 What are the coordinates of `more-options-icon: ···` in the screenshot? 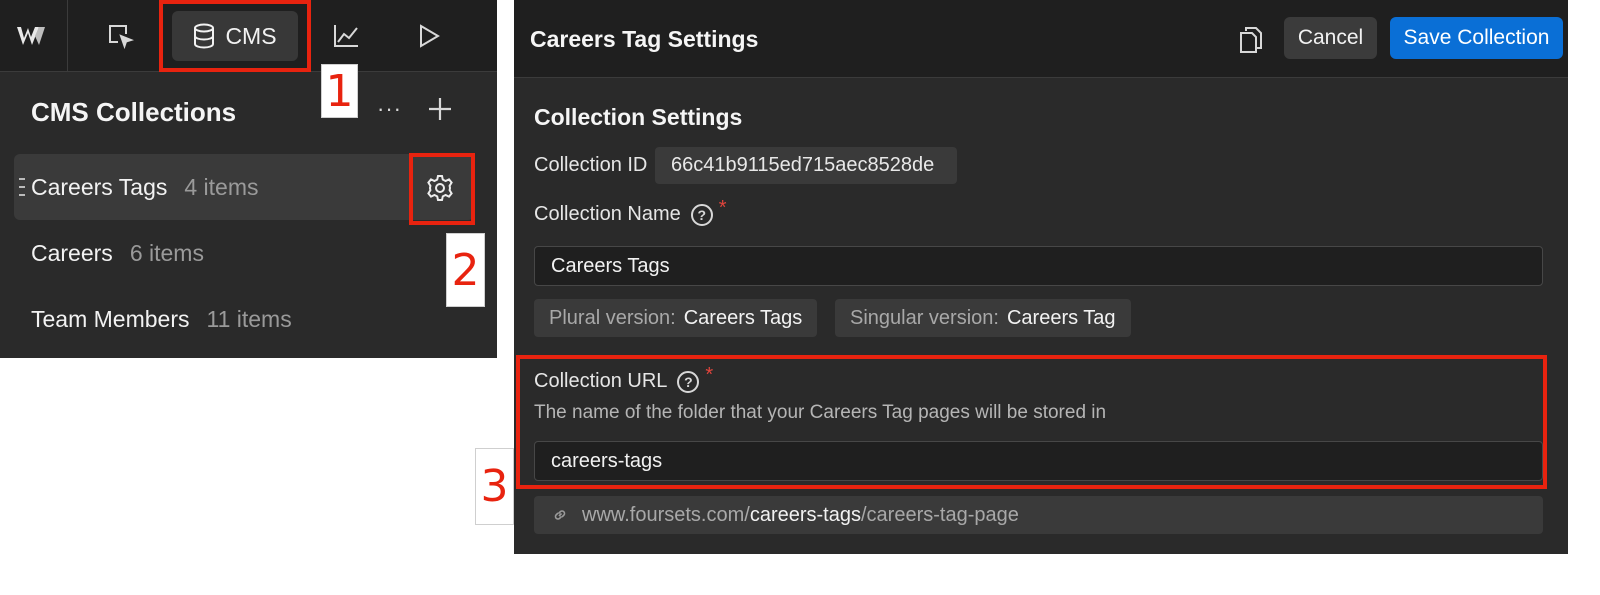 It's located at (389, 109).